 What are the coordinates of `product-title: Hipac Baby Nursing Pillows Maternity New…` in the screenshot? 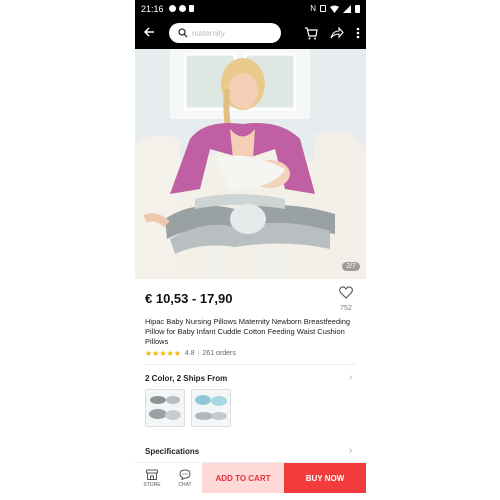 It's located at (248, 331).